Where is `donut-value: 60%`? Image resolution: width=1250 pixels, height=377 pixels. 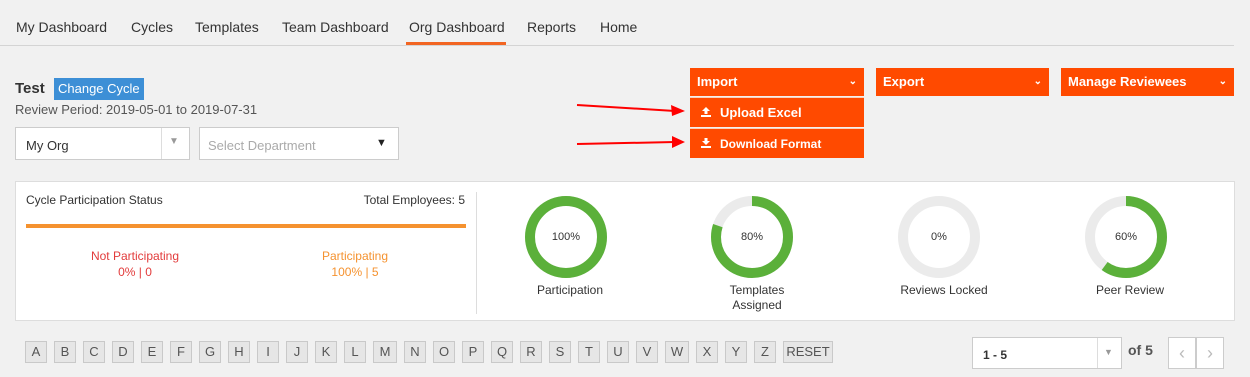 donut-value: 60% is located at coordinates (1126, 237).